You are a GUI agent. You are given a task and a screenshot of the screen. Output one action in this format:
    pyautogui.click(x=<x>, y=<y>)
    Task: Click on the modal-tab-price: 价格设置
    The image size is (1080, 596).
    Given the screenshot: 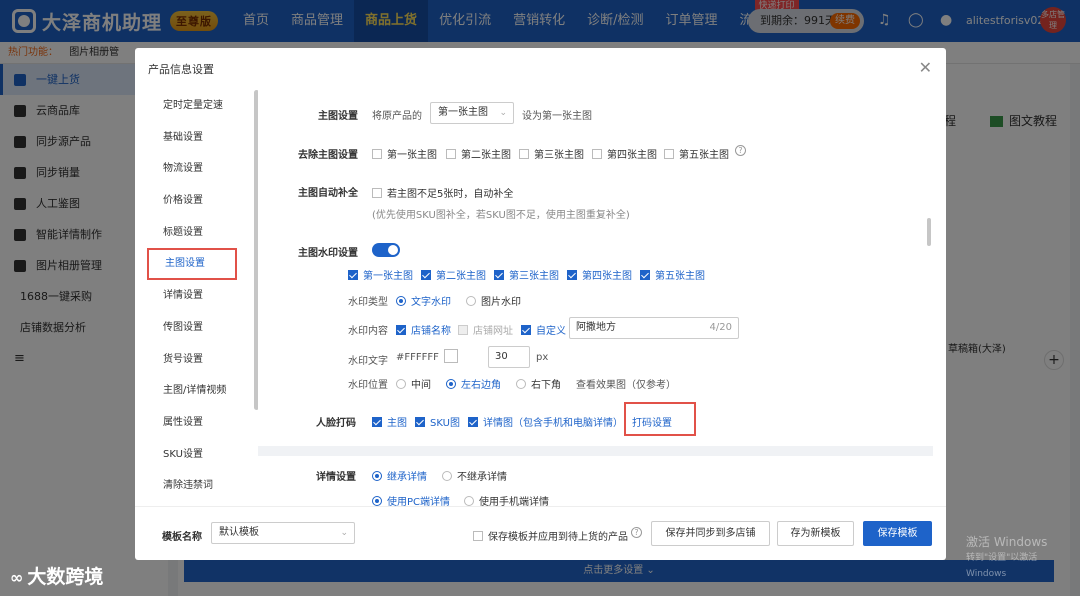 What is the action you would take?
    pyautogui.click(x=196, y=201)
    